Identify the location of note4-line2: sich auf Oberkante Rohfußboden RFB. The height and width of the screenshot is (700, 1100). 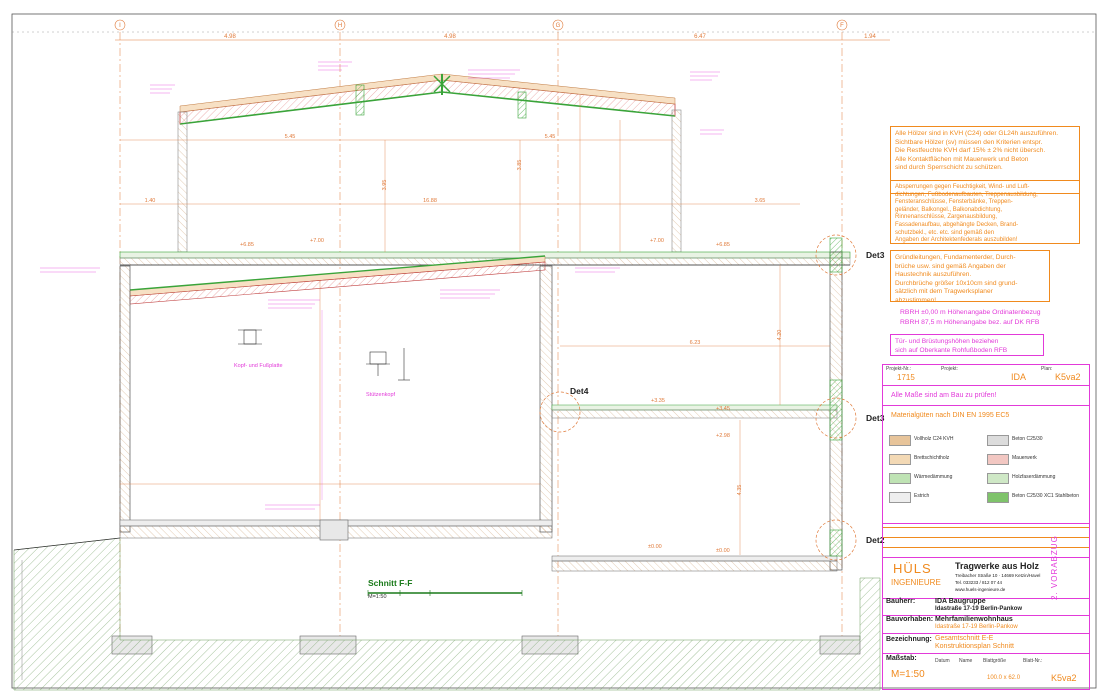
(951, 350).